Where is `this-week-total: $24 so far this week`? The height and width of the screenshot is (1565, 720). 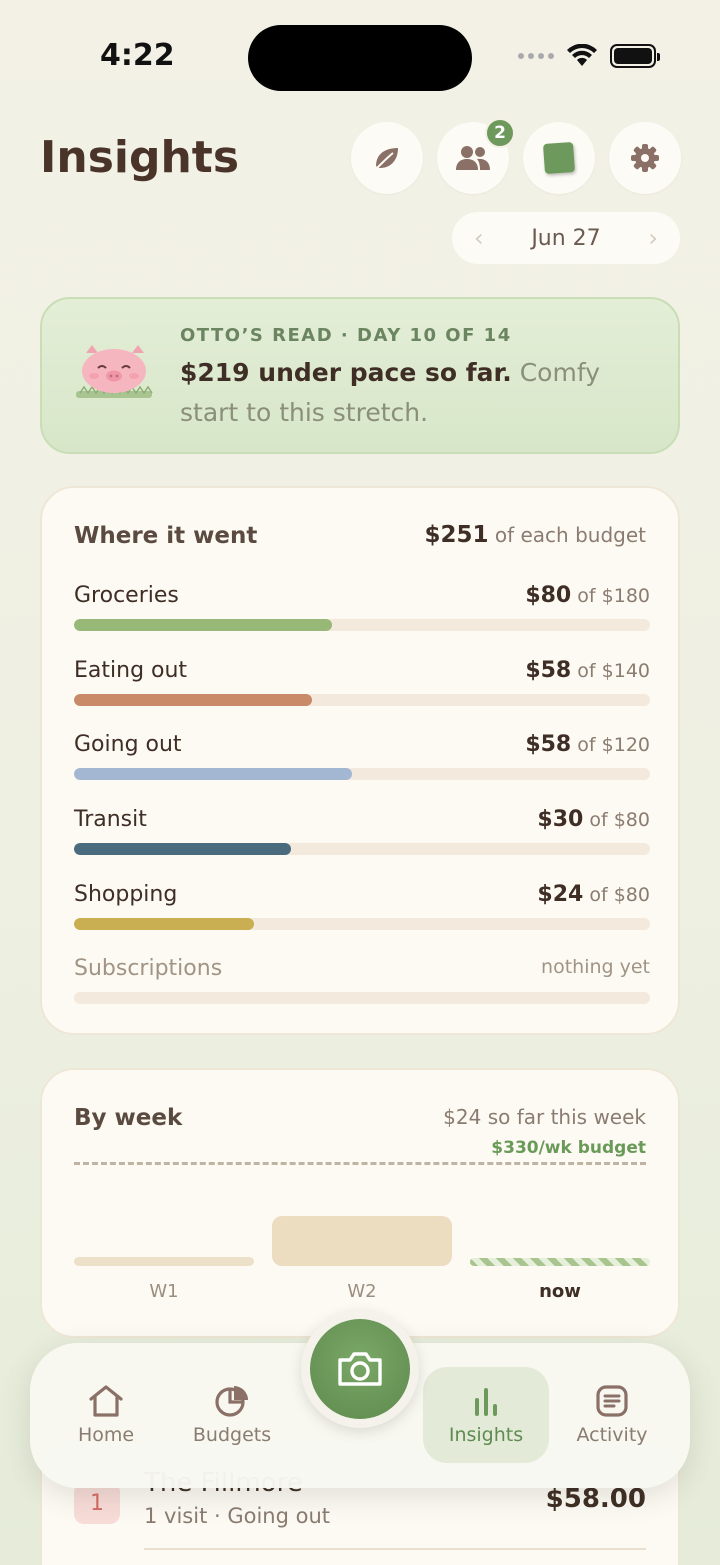 this-week-total: $24 so far this week is located at coordinates (544, 1117).